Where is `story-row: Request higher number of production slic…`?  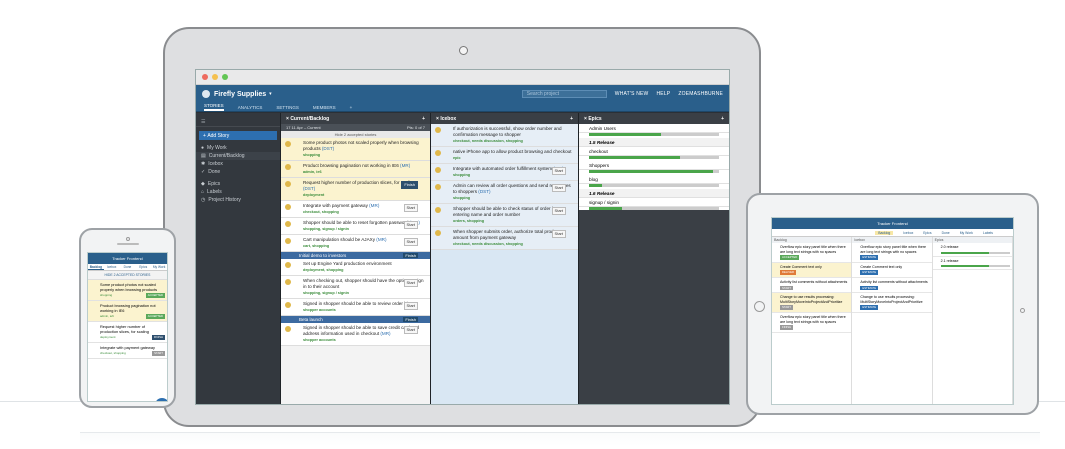 story-row: Request higher number of production slic… is located at coordinates (355, 189).